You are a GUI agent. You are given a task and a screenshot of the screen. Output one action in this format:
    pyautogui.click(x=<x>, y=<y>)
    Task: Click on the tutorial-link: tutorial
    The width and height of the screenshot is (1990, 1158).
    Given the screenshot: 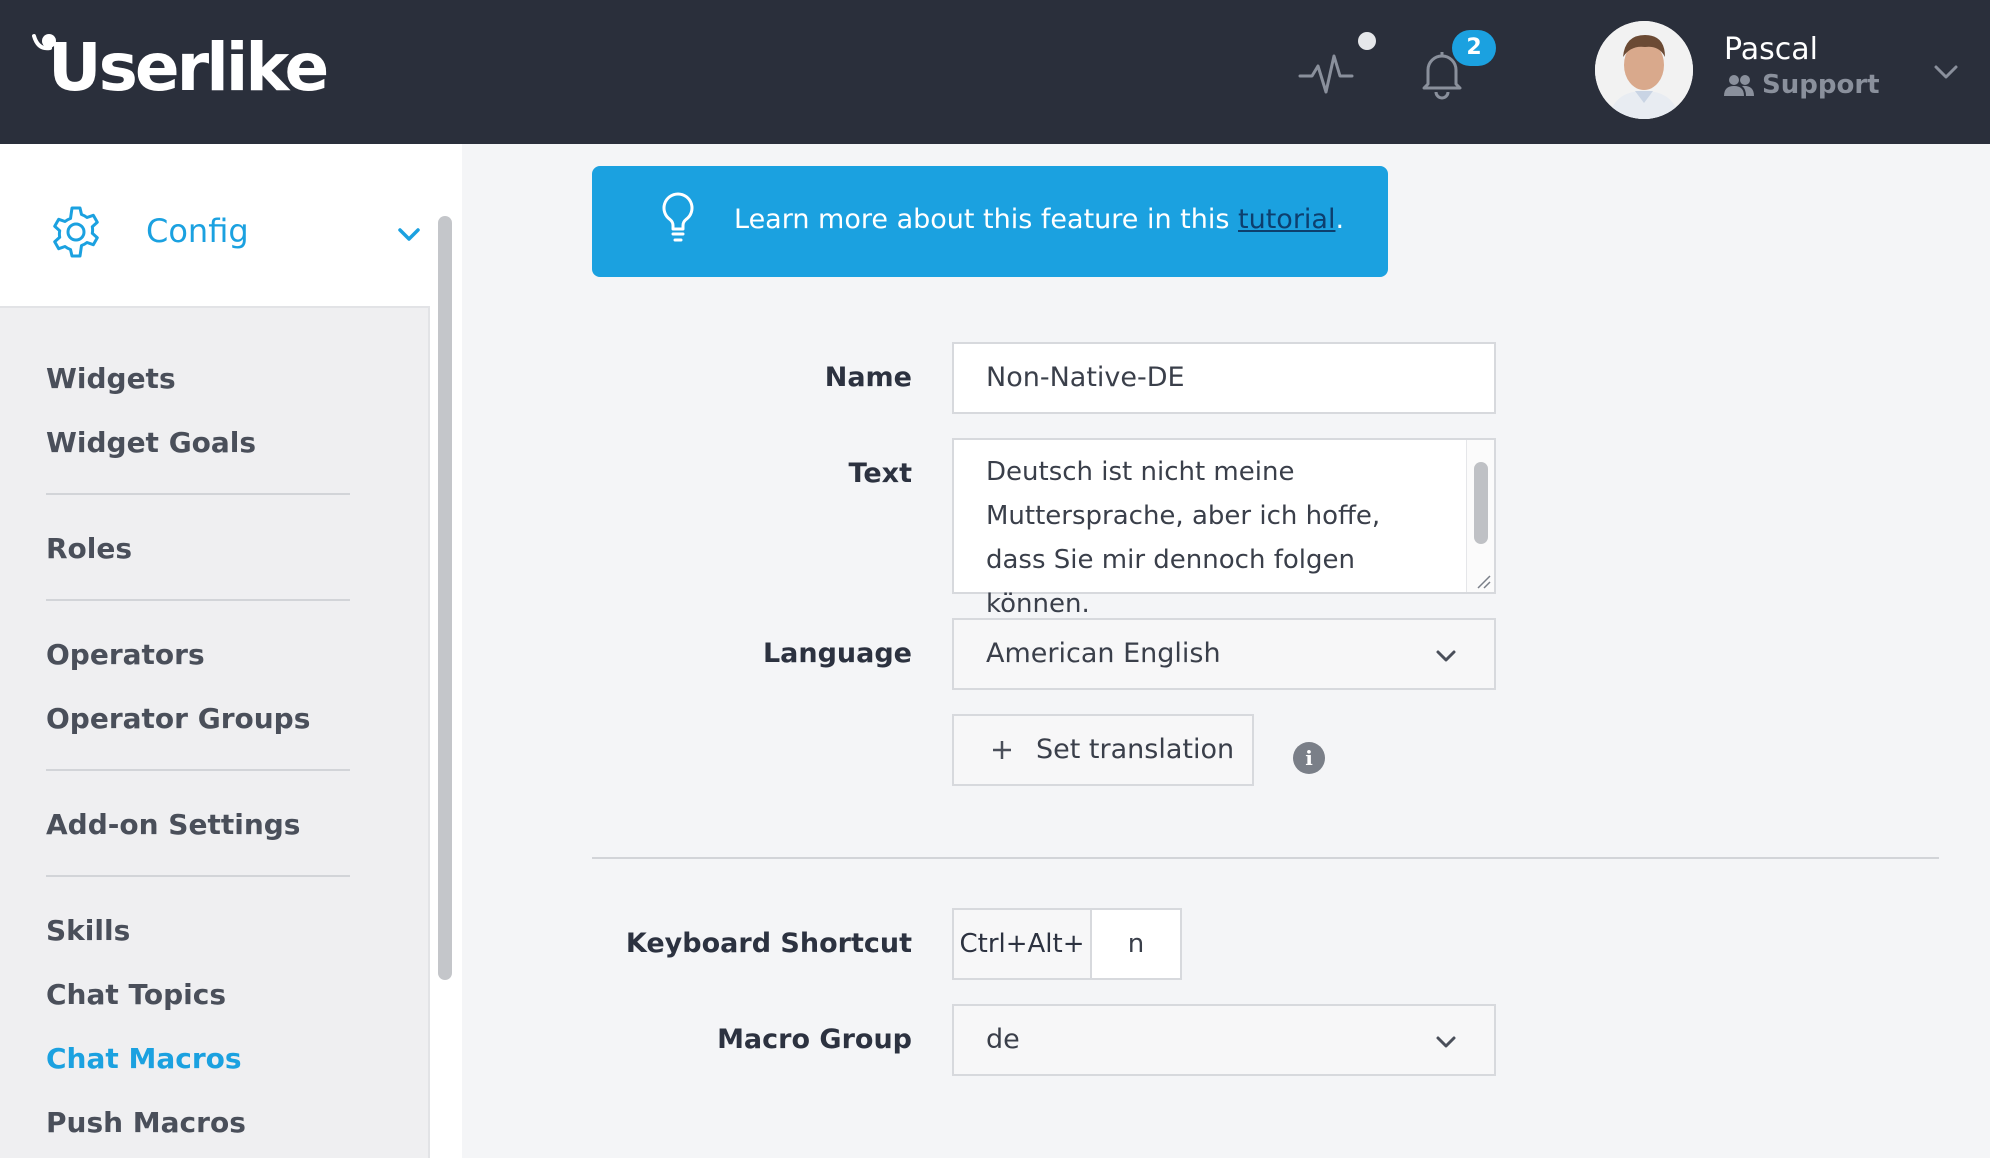 What is the action you would take?
    pyautogui.click(x=1286, y=219)
    